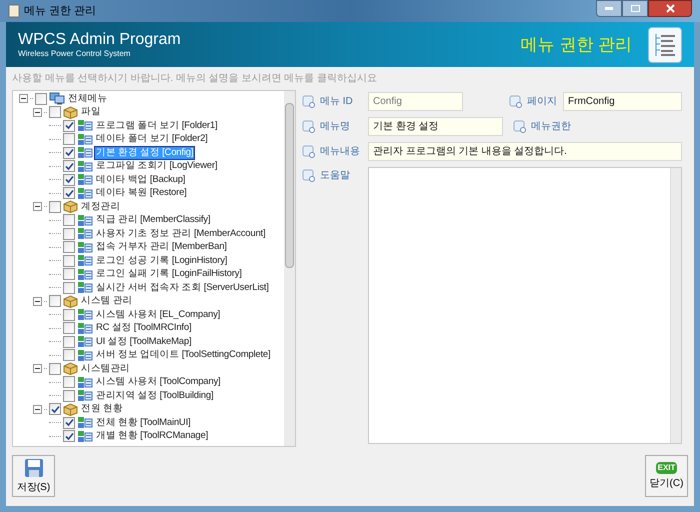  I want to click on computers-icon, so click(57, 99).